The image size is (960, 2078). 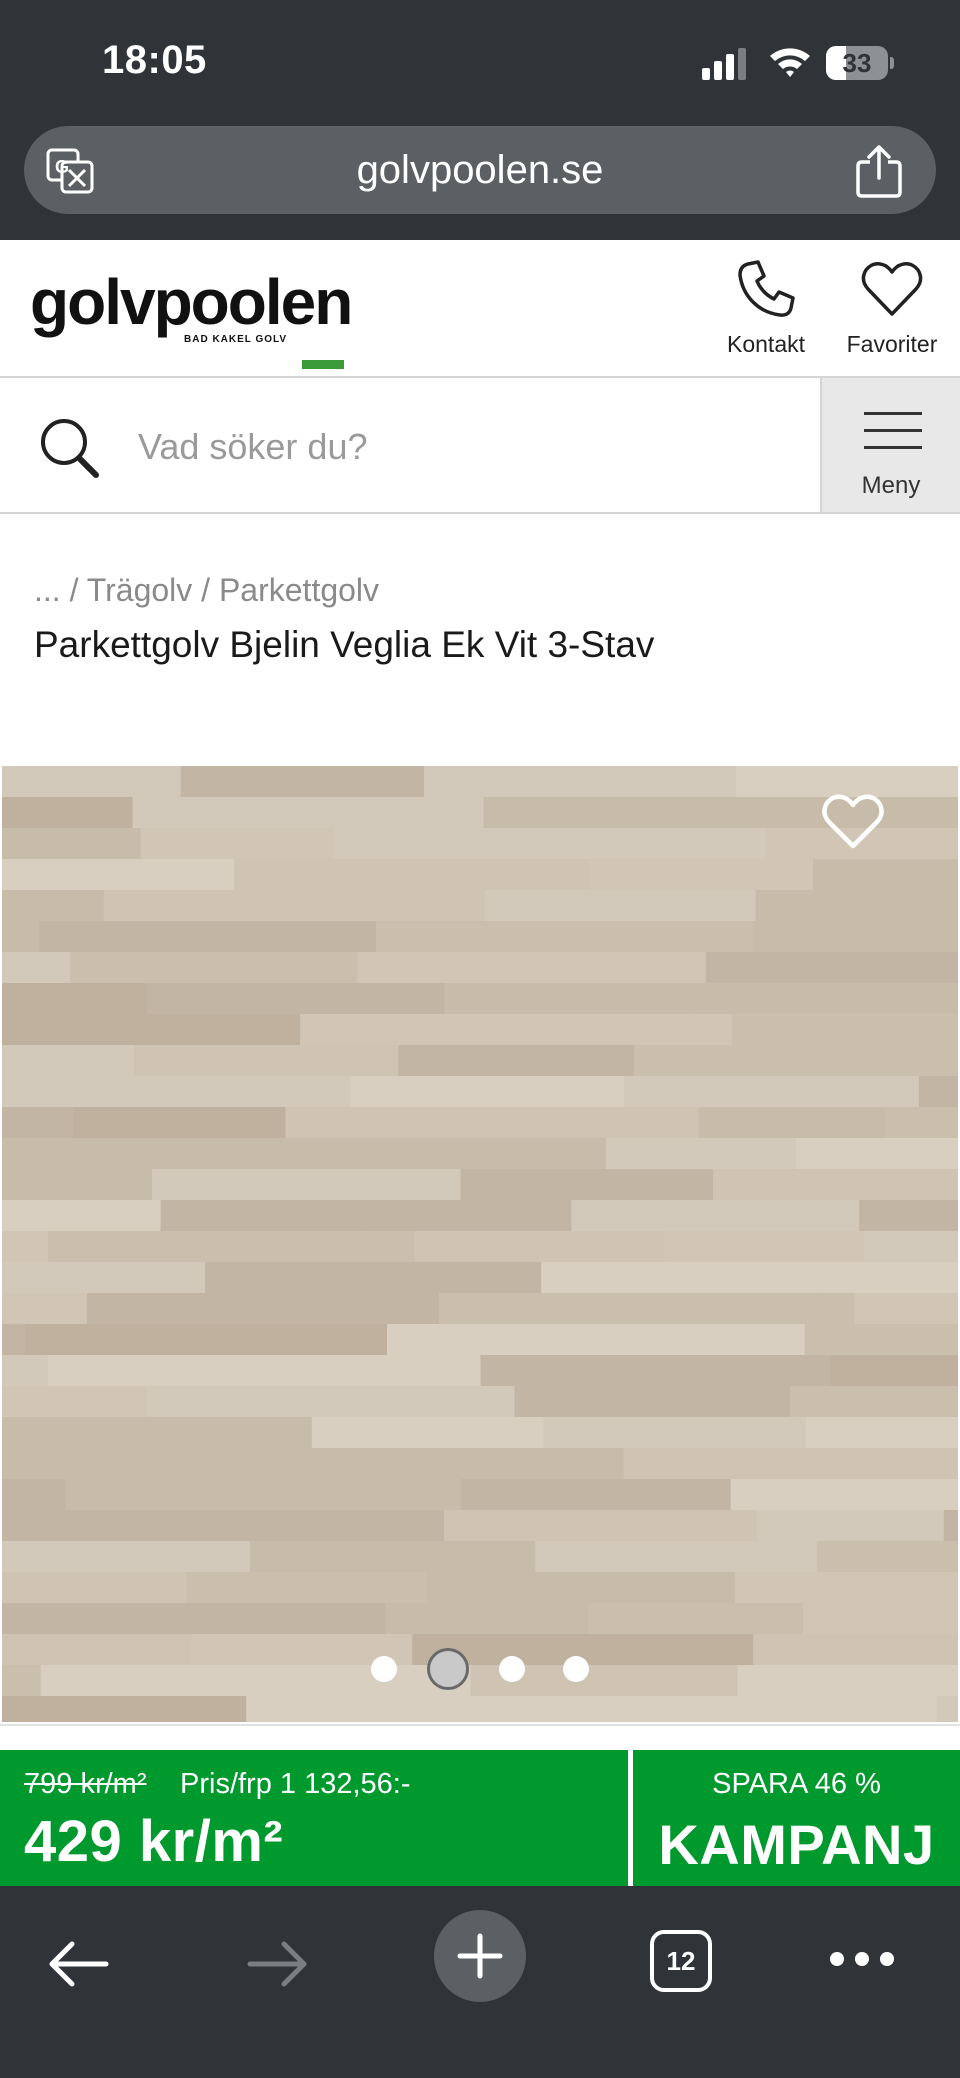 I want to click on package-price: Pris/frp 1 132,56:-, so click(x=295, y=1784).